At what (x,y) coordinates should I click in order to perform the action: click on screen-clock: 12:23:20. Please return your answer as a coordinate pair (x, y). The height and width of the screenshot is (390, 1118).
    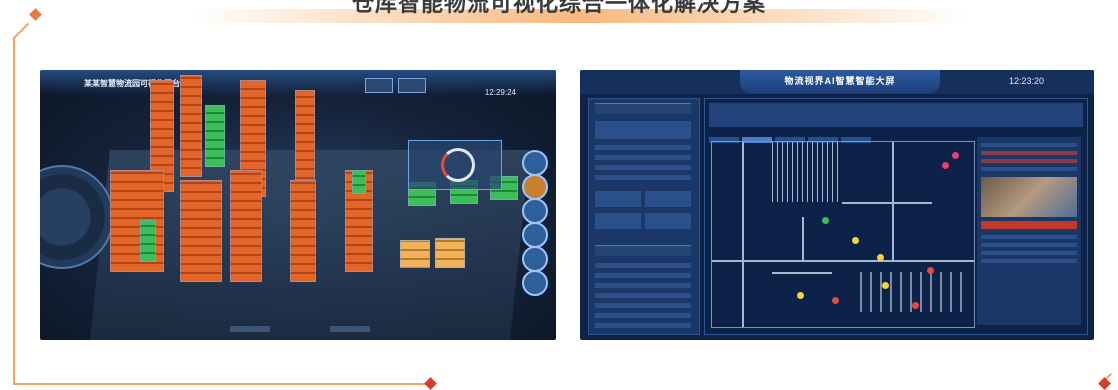
    Looking at the image, I should click on (1026, 81).